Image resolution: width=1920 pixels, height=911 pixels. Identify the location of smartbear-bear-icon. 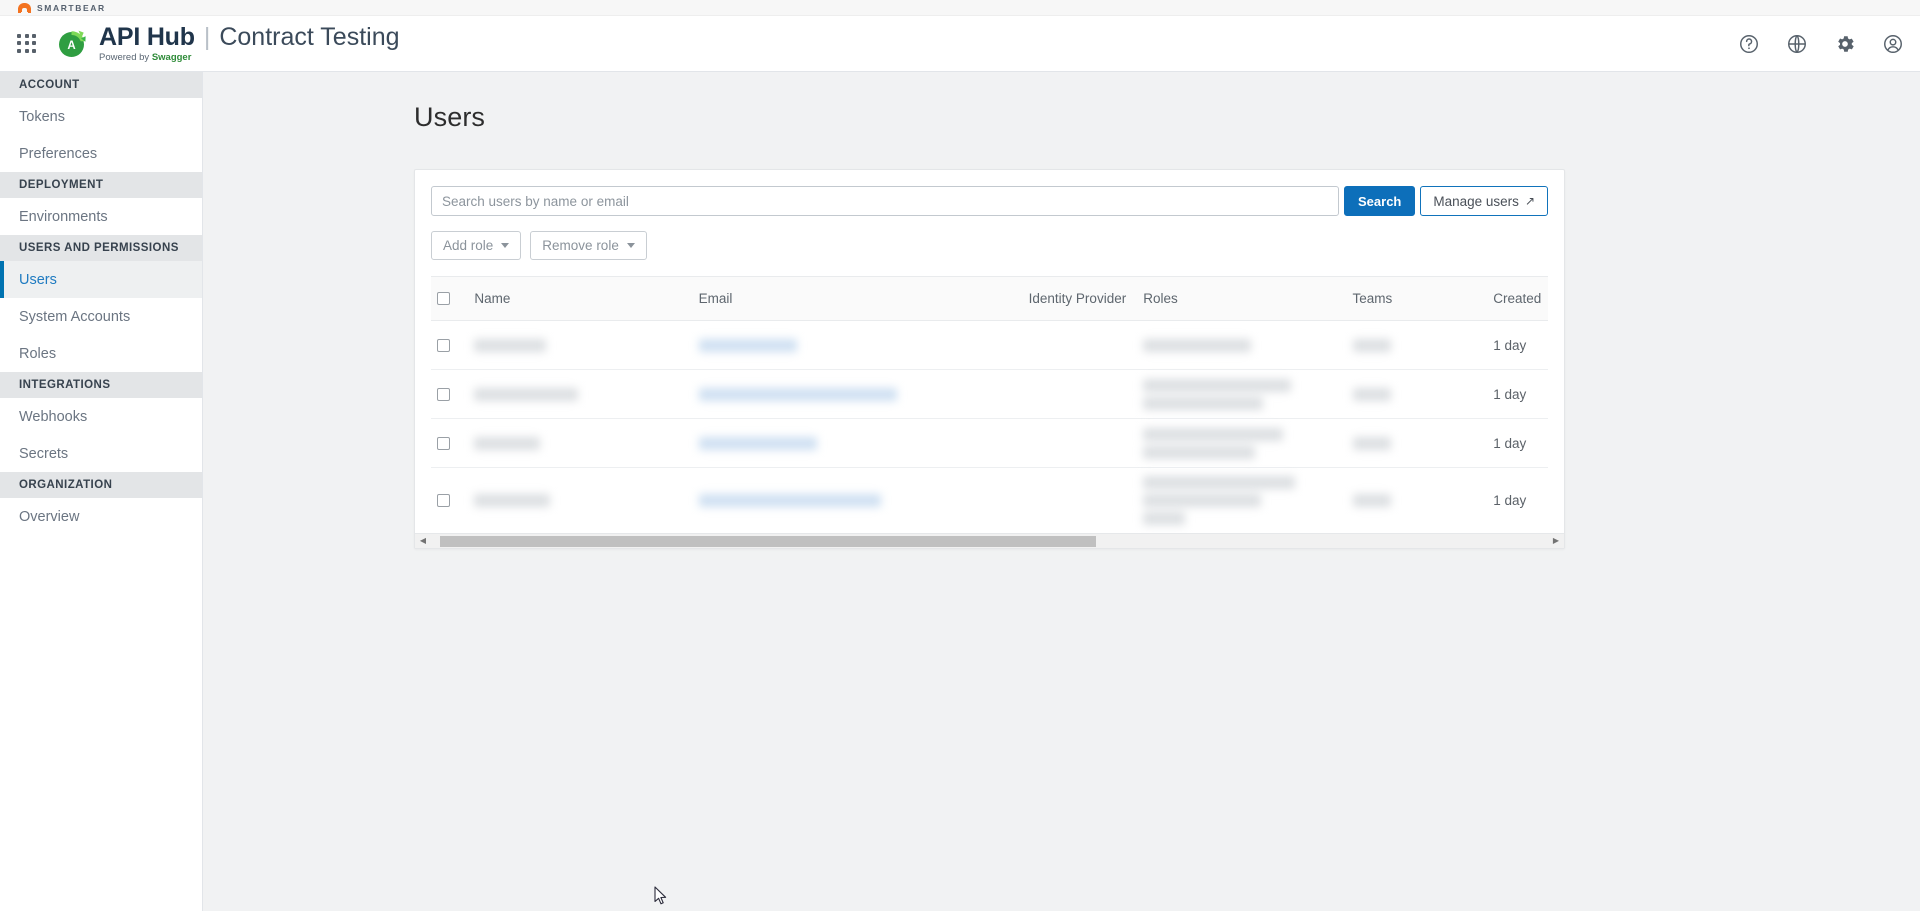
(24, 7).